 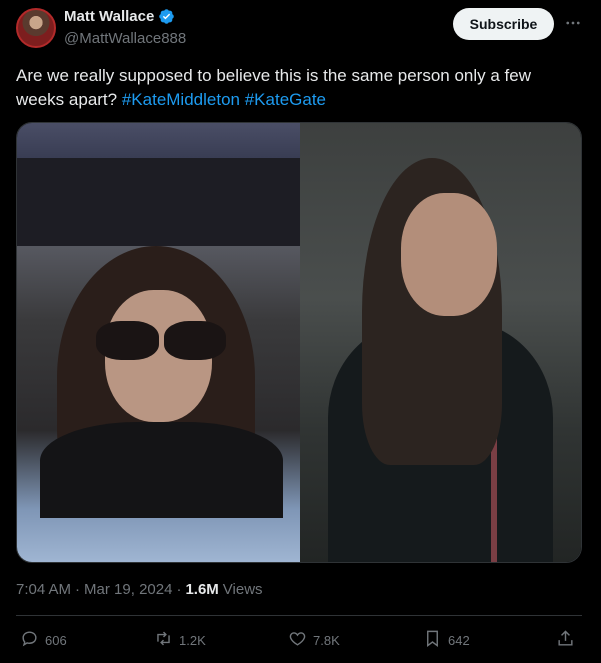 What do you see at coordinates (432, 640) in the screenshot?
I see `bookmark-icon` at bounding box center [432, 640].